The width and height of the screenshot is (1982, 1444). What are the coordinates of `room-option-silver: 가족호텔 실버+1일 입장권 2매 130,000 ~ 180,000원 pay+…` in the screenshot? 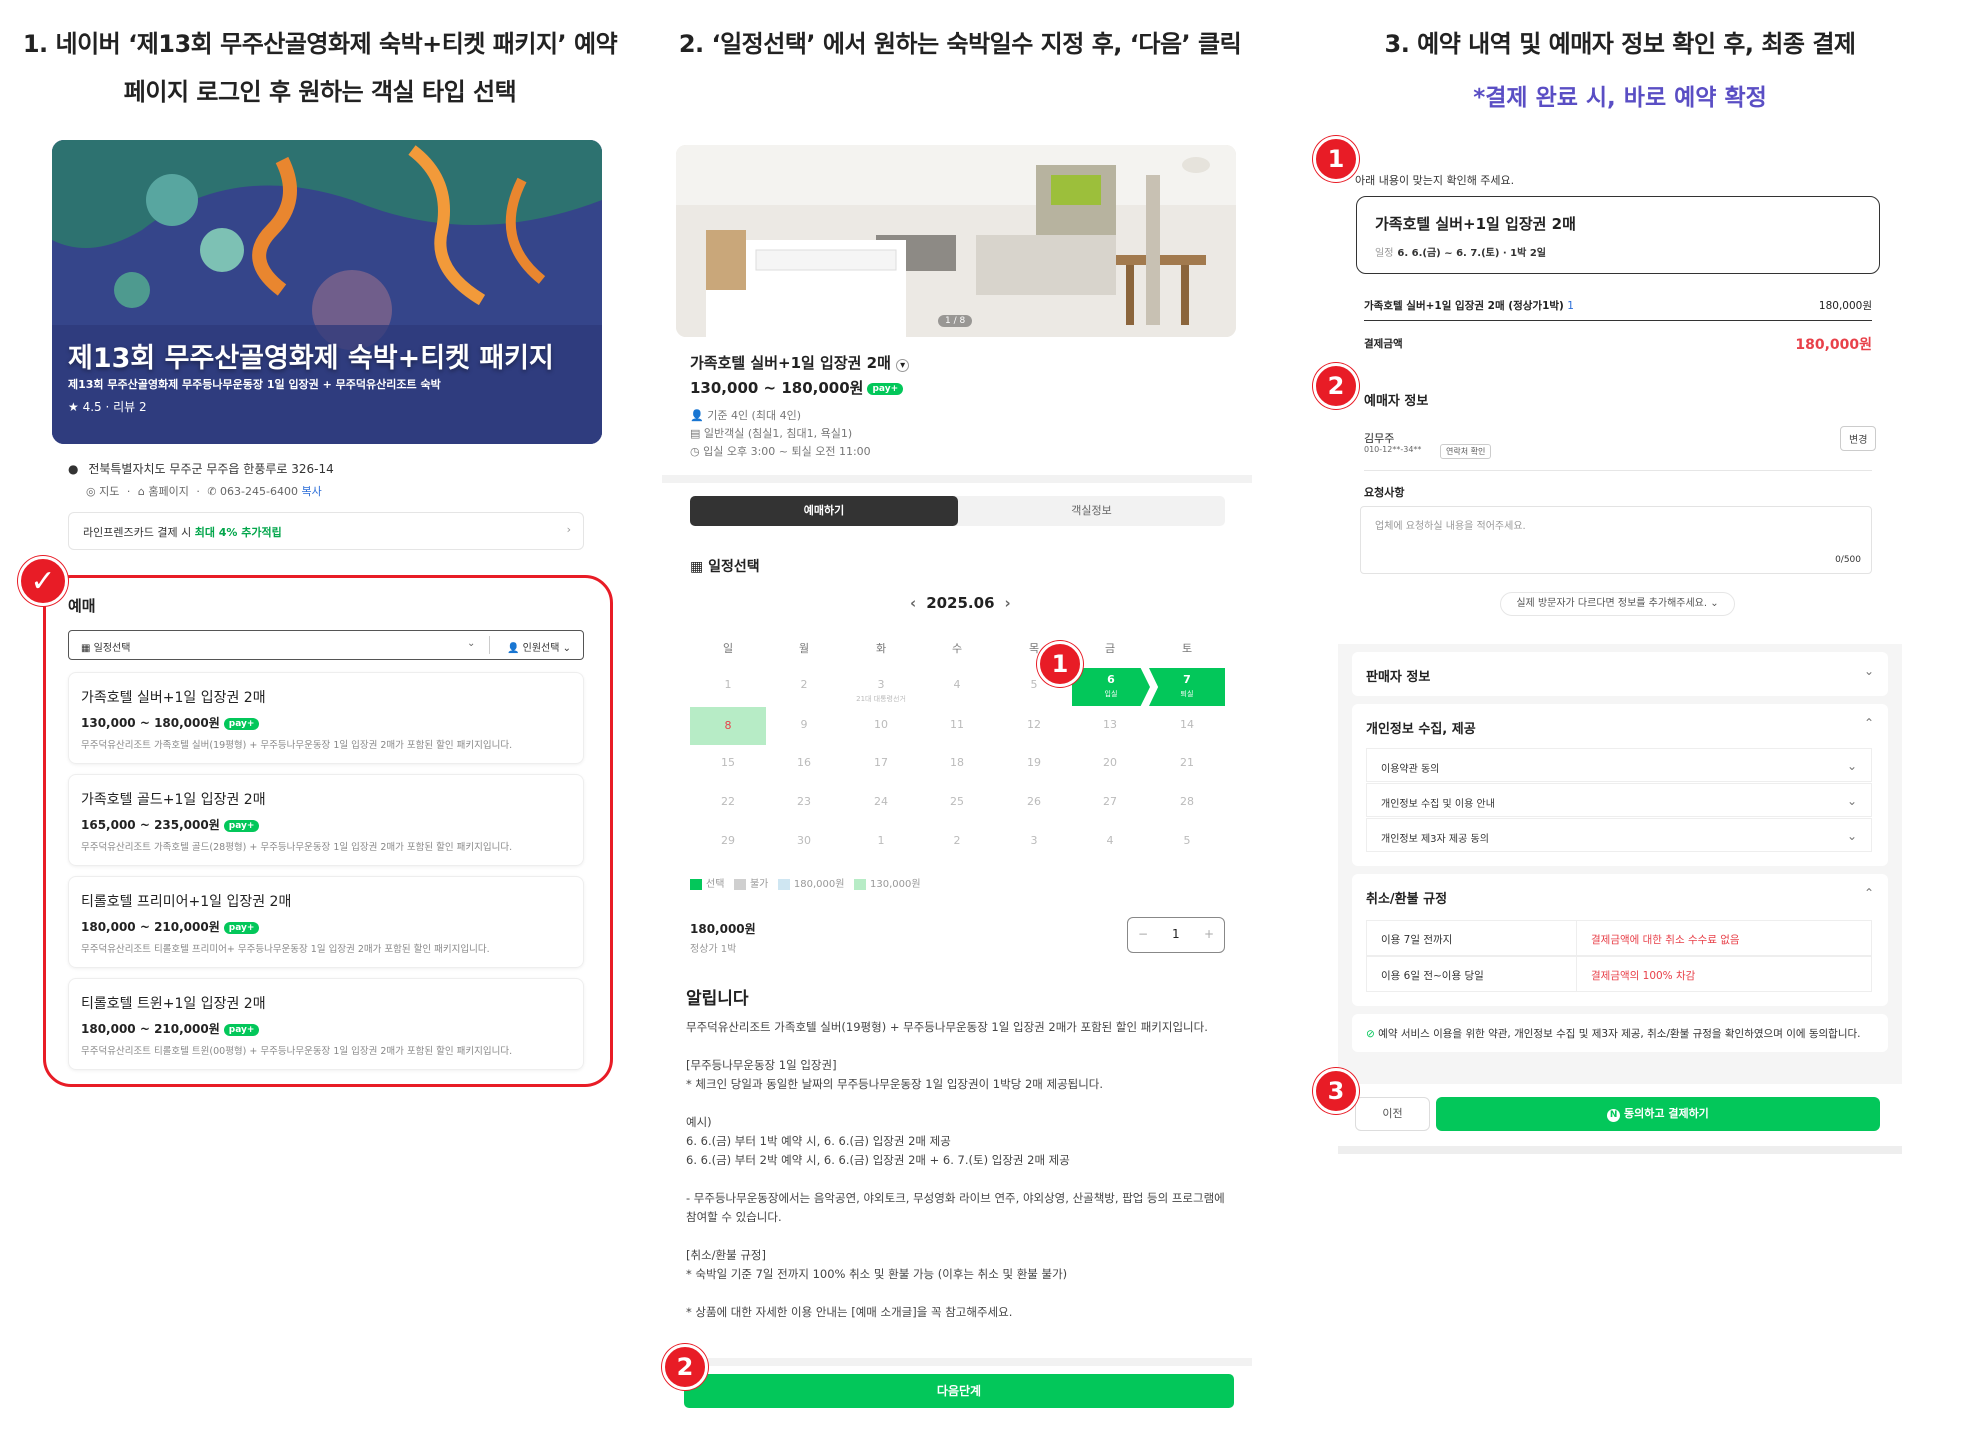 It's located at (326, 718).